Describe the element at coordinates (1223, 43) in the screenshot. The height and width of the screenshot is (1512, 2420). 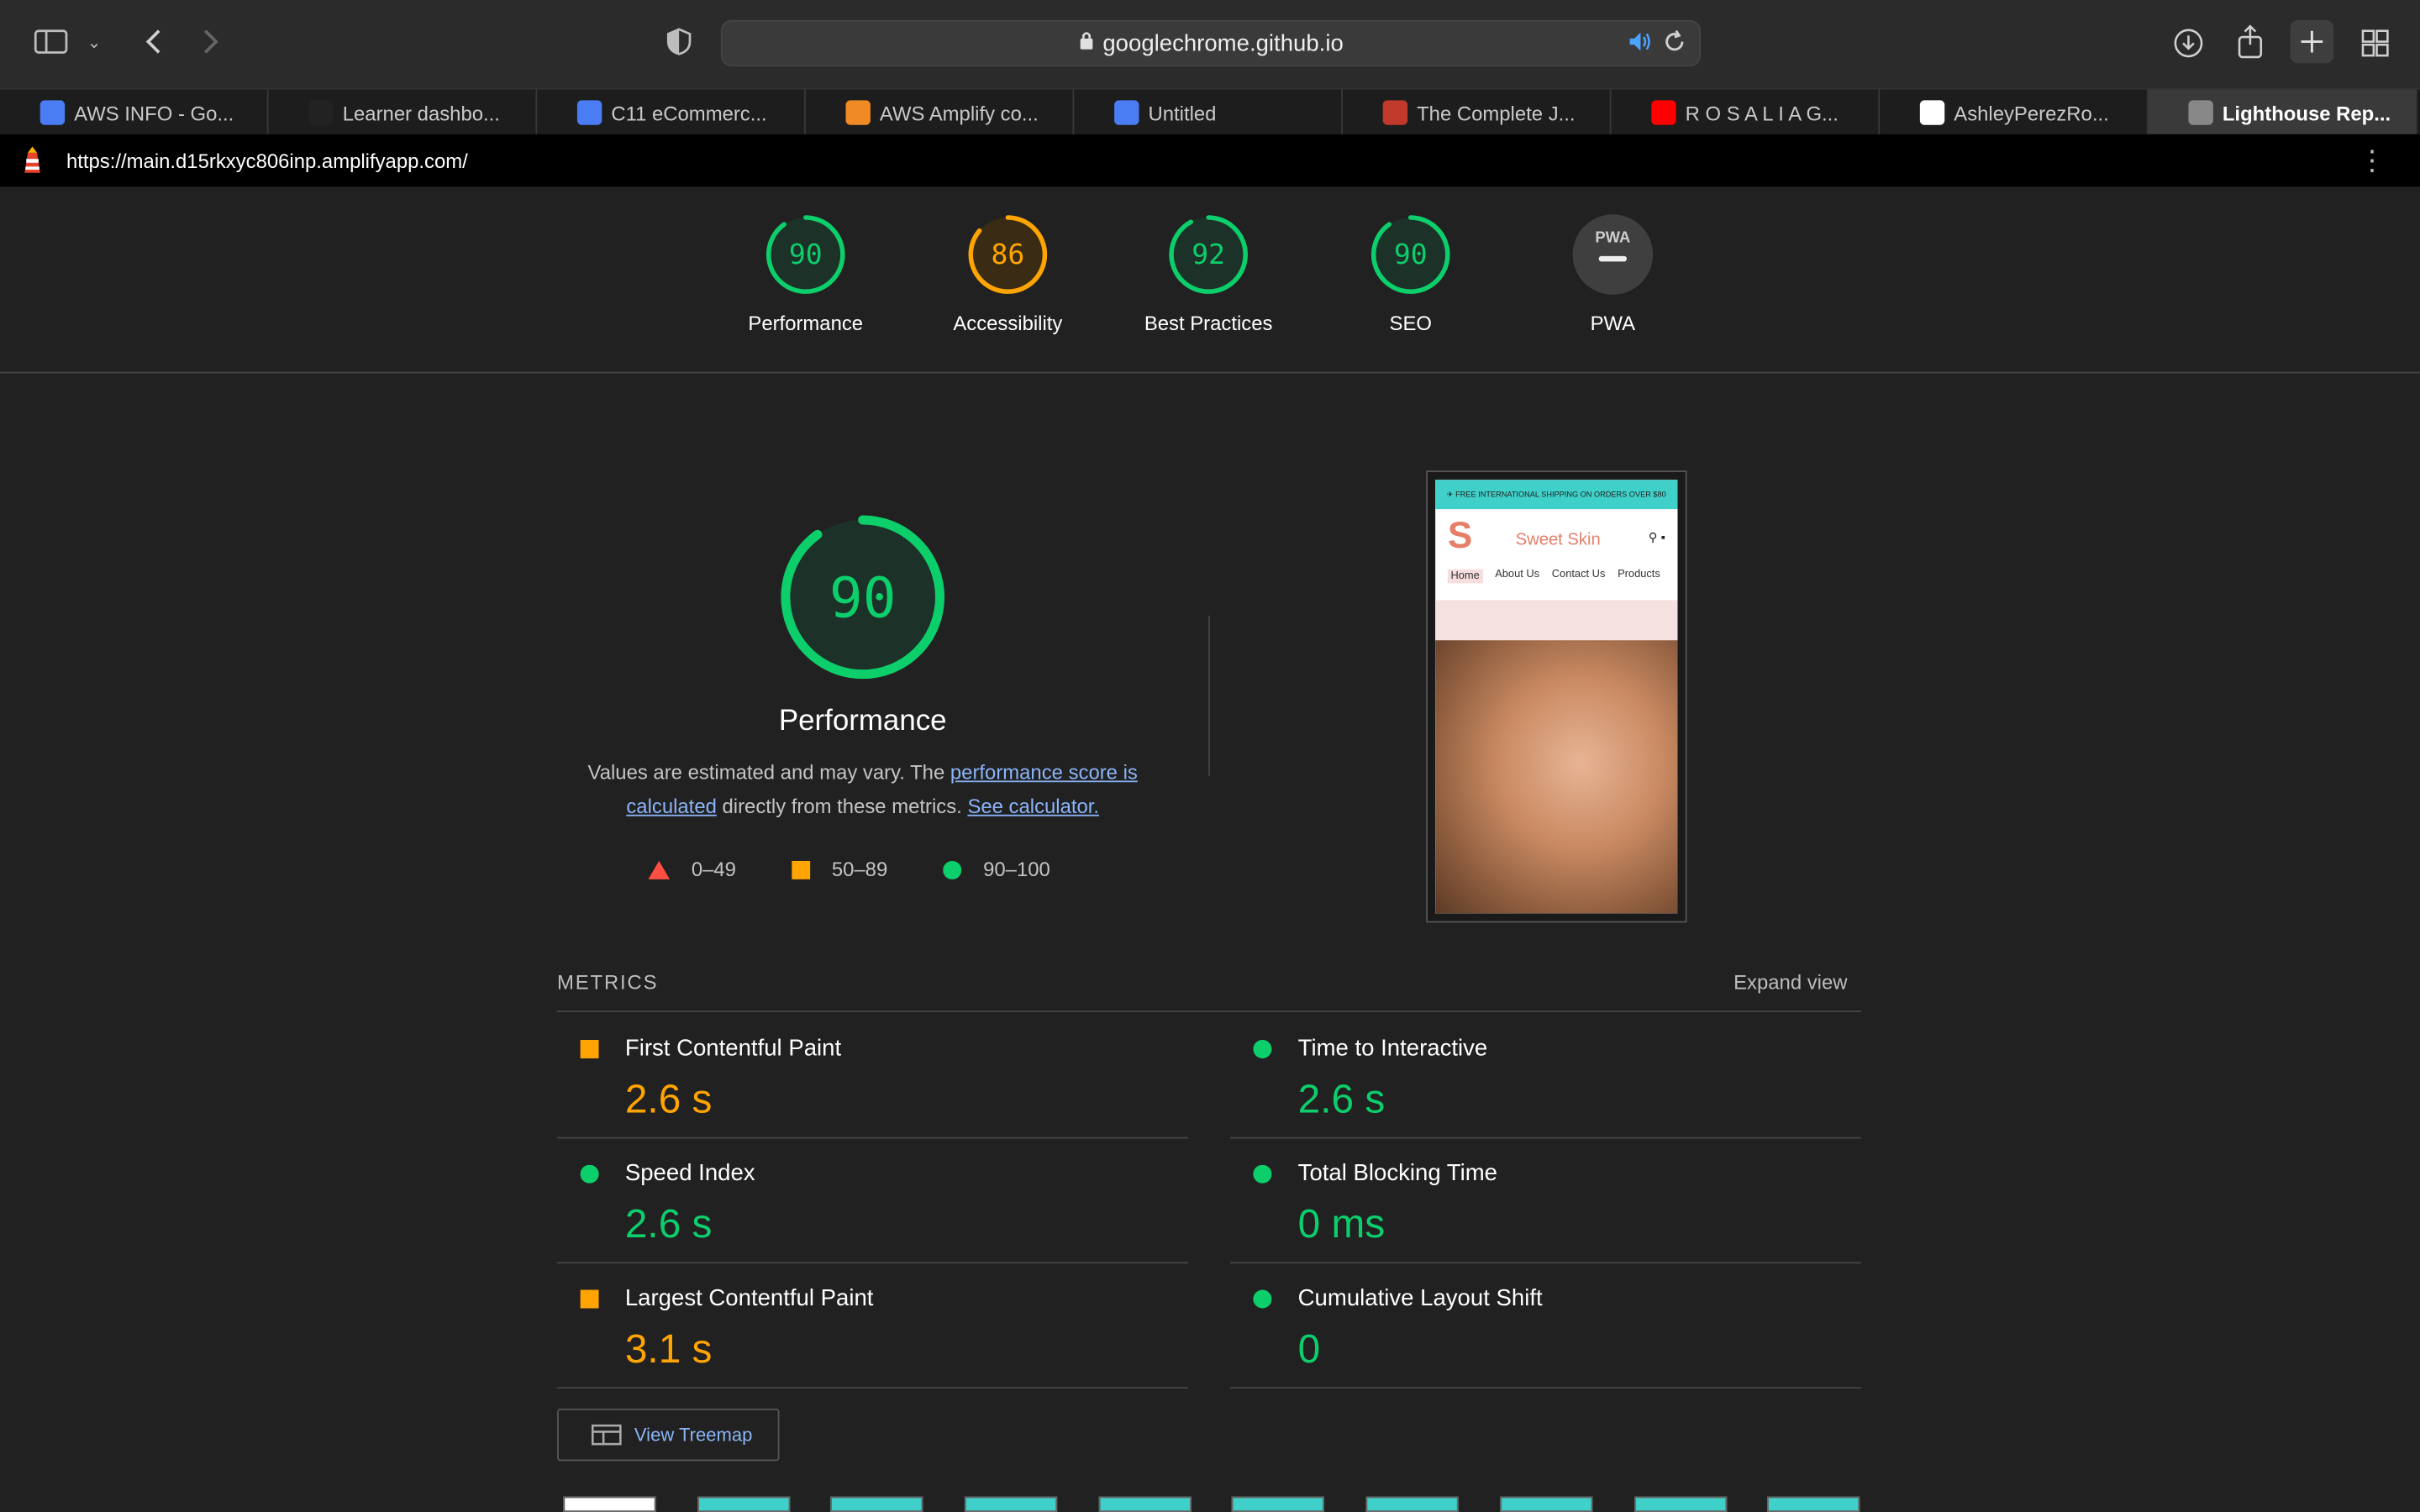
I see `address-text: googlechrome.github.io` at that location.